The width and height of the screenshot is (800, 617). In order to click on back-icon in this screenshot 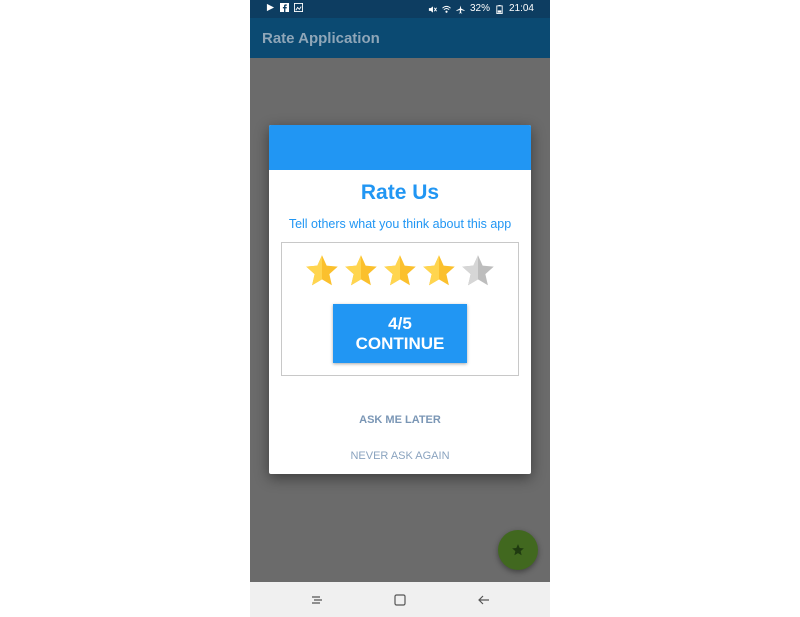, I will do `click(483, 600)`.